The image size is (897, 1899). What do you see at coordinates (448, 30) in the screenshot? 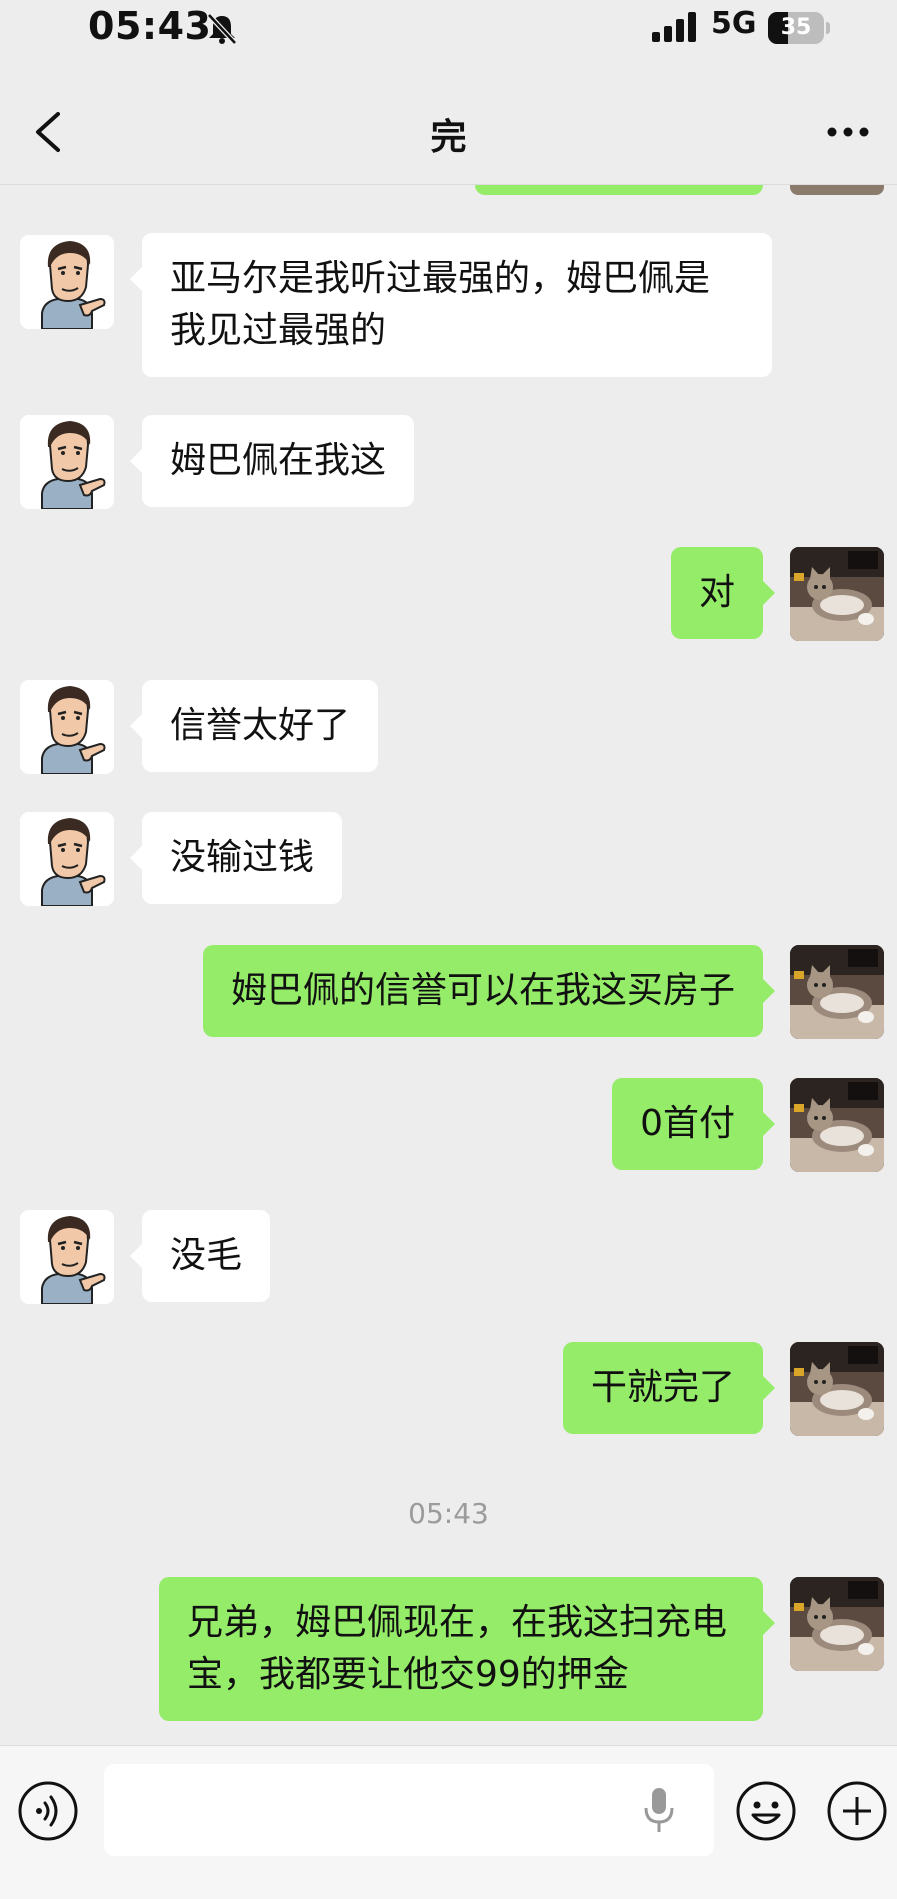
I see `status-bar: 05:43 5G 35` at bounding box center [448, 30].